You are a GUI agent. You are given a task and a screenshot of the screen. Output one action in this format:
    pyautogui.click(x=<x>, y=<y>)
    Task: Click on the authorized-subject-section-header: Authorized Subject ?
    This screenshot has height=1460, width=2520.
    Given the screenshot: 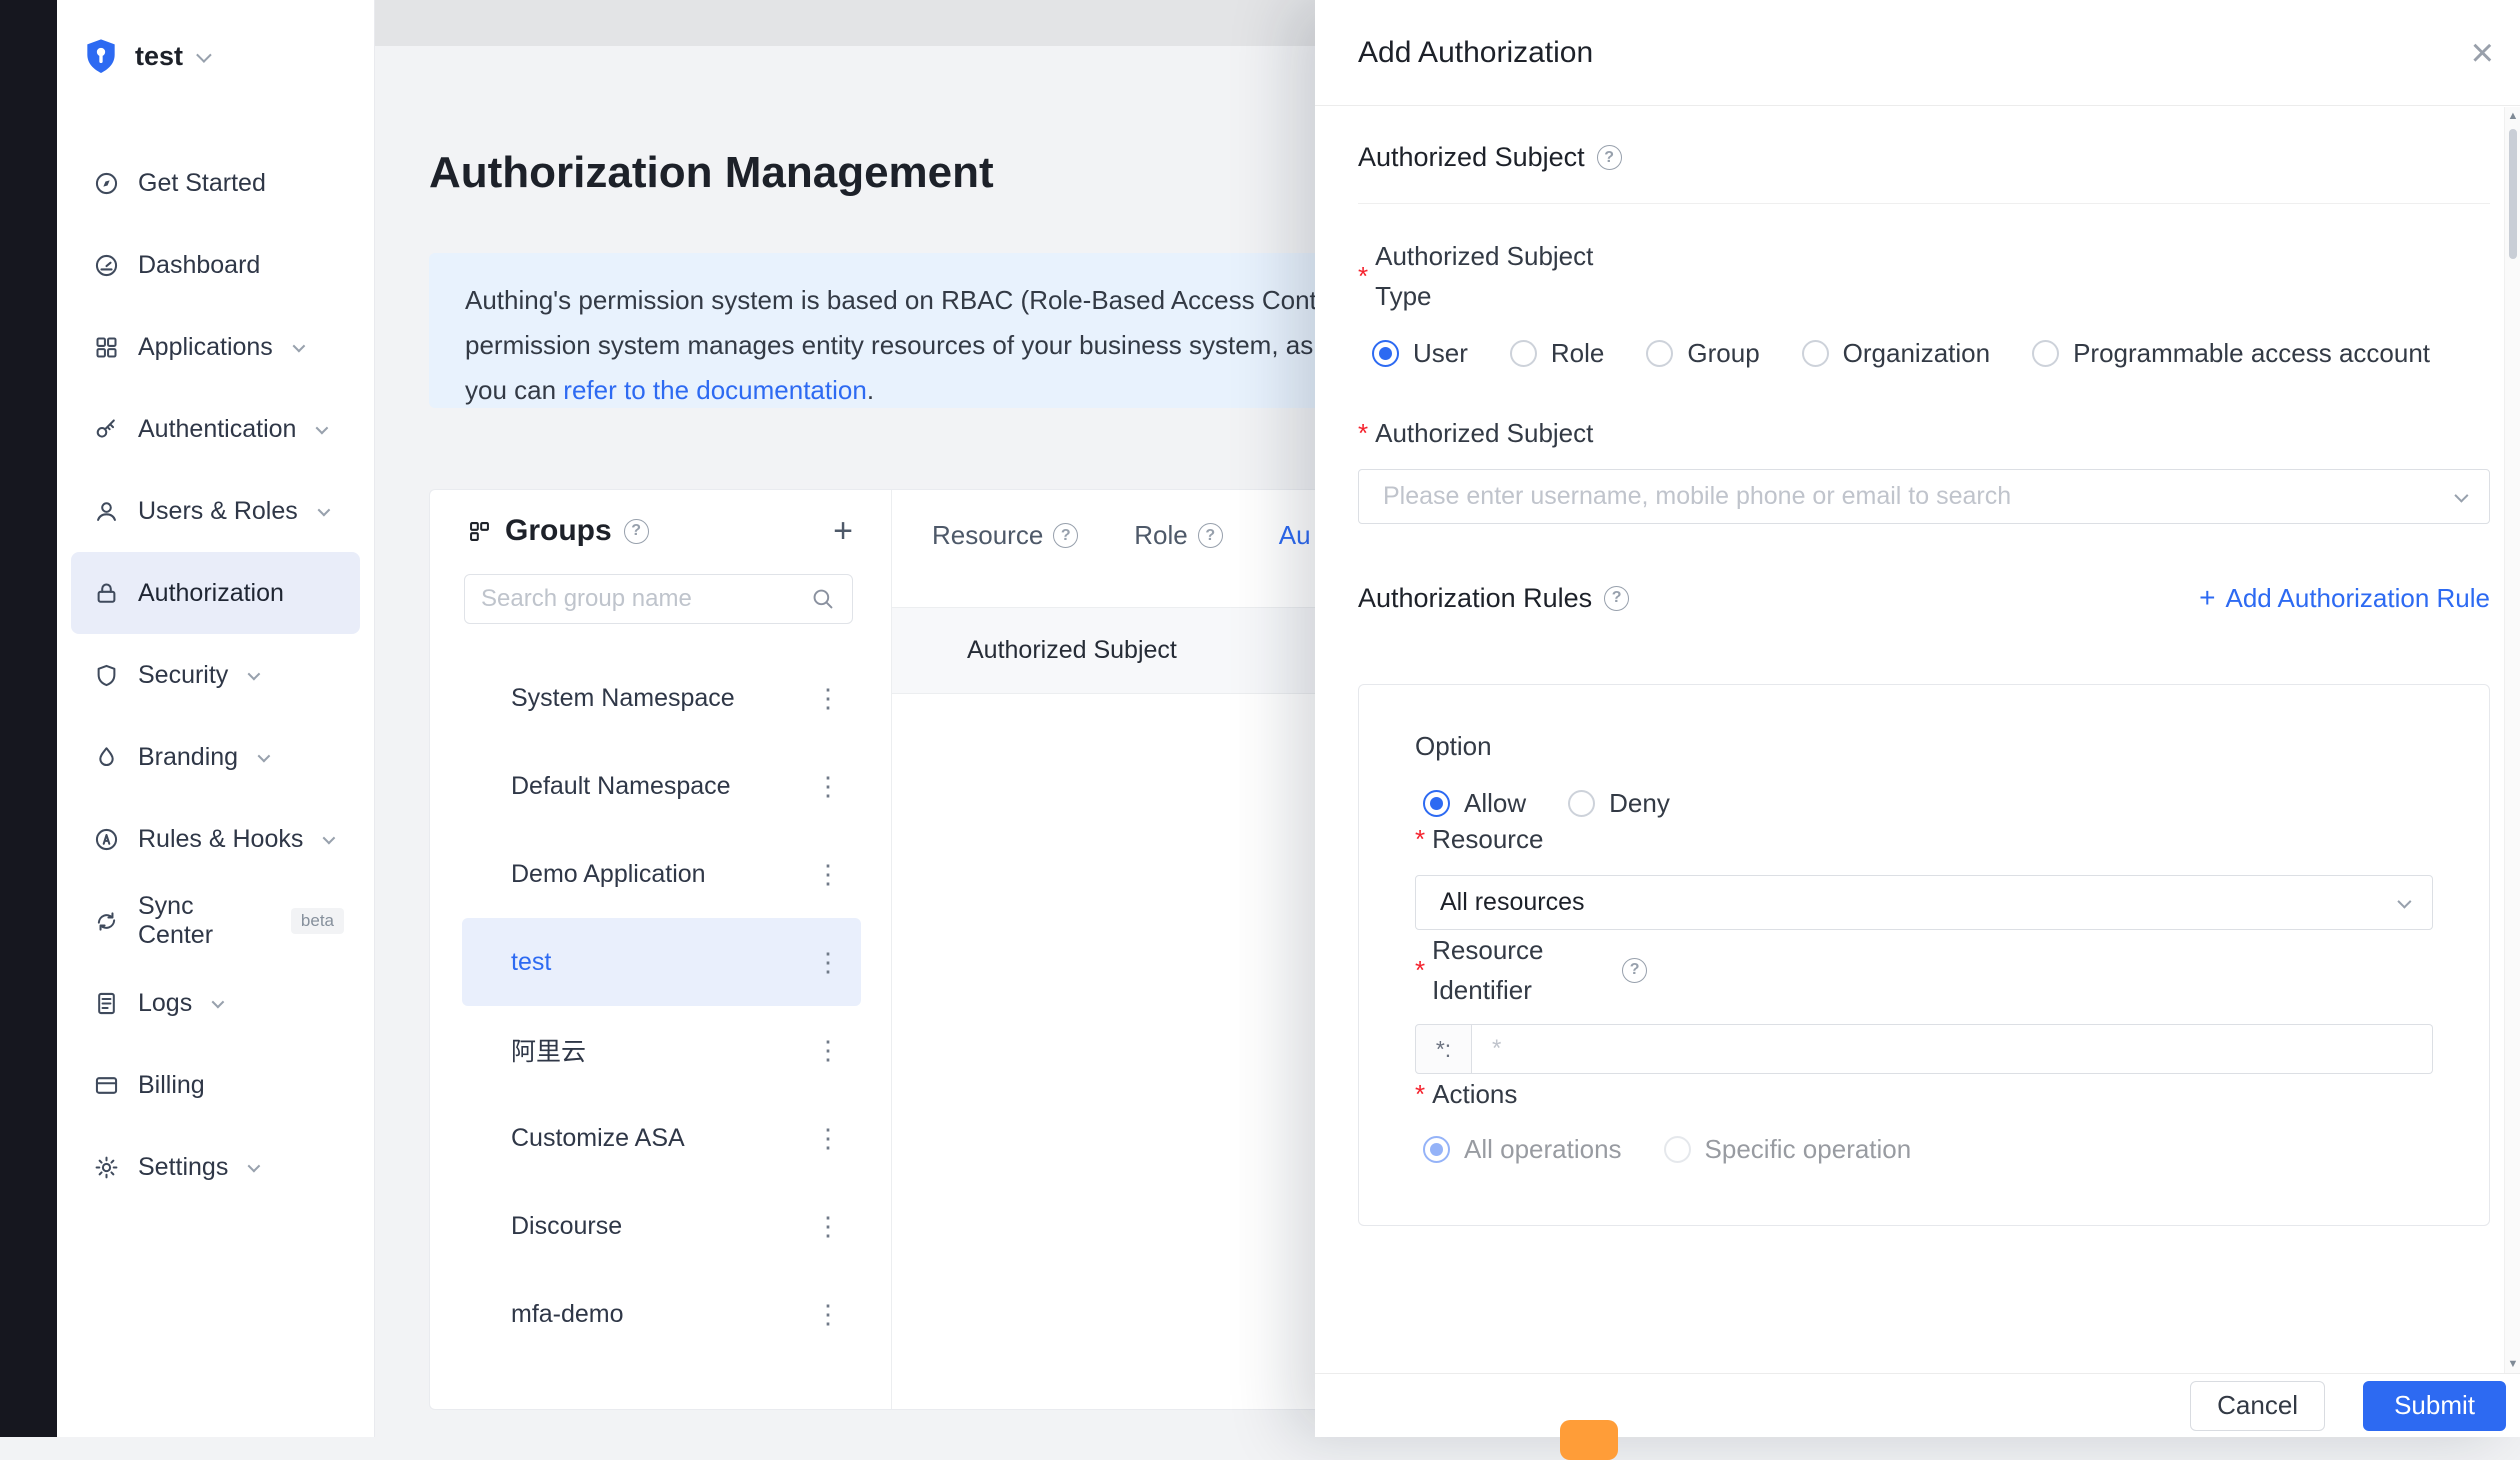 What is the action you would take?
    pyautogui.click(x=1924, y=157)
    